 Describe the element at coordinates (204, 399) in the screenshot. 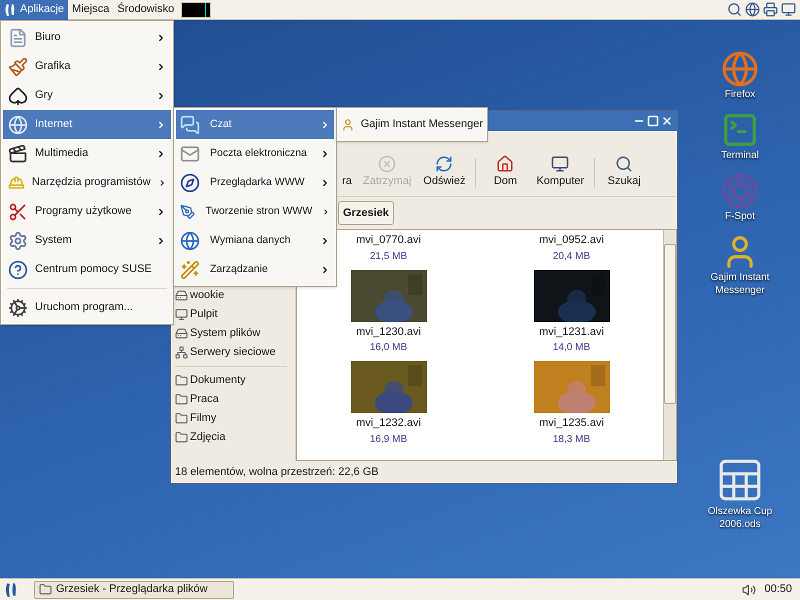

I see `sidebar-item: Praca` at that location.